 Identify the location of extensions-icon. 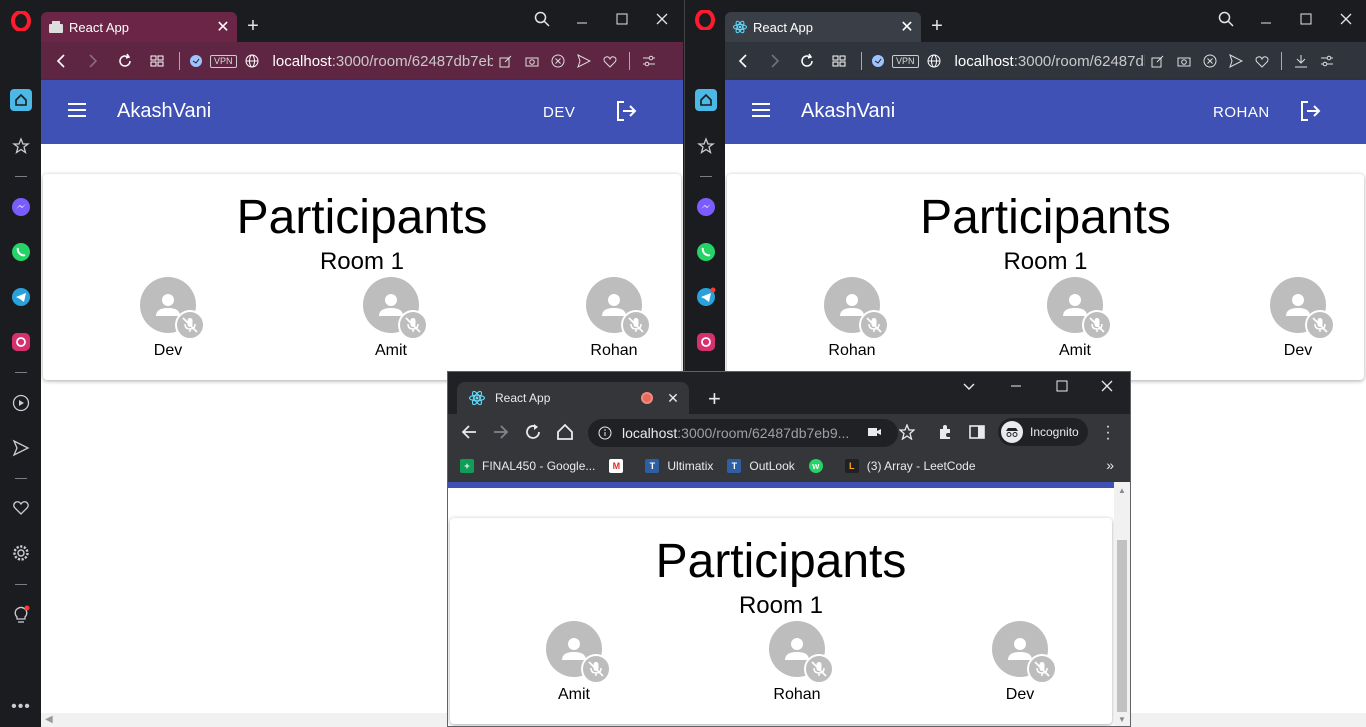
(945, 432).